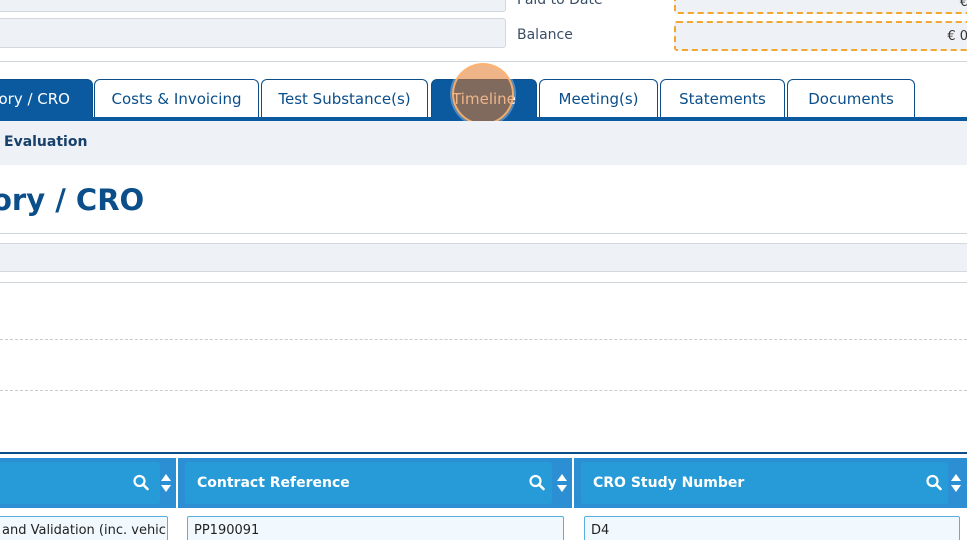 The width and height of the screenshot is (967, 540). I want to click on subnav-bar, so click(483, 143).